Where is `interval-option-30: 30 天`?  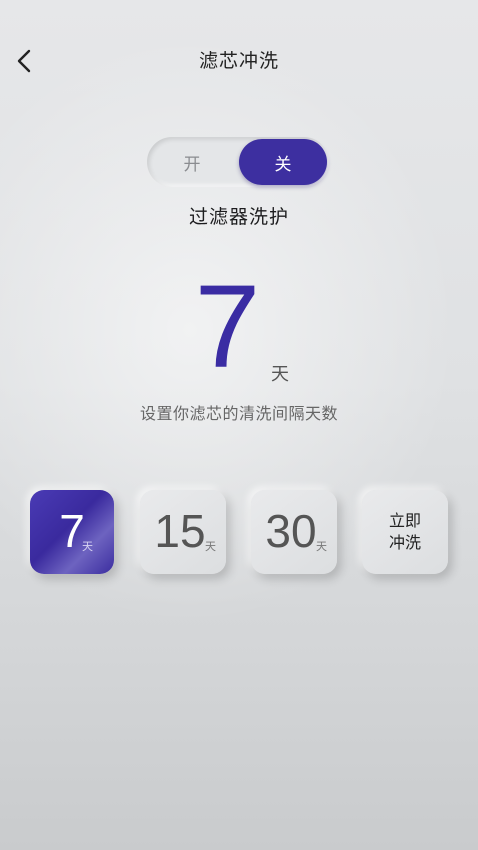 interval-option-30: 30 天 is located at coordinates (294, 532).